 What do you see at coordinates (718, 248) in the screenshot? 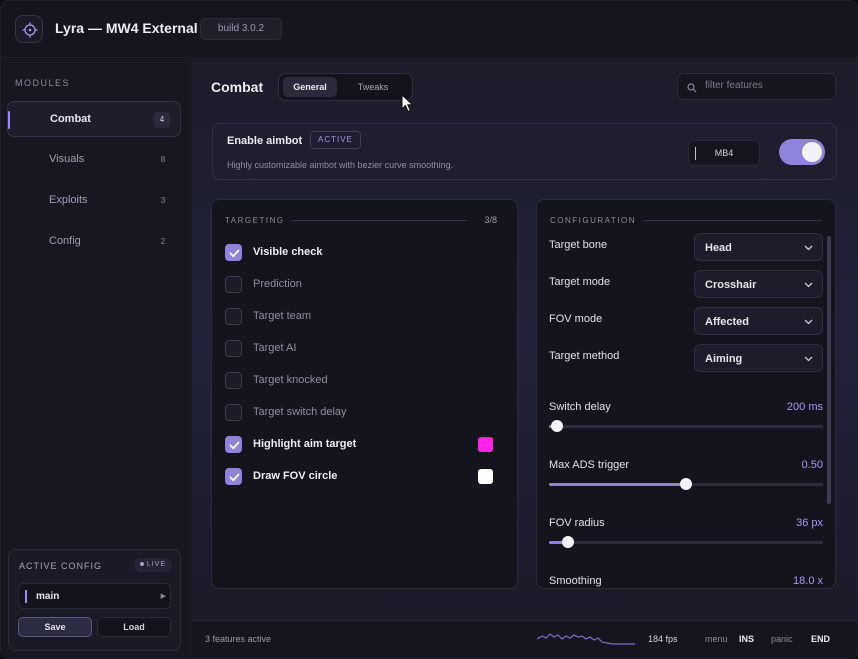
I see `dropdown-value: Head` at bounding box center [718, 248].